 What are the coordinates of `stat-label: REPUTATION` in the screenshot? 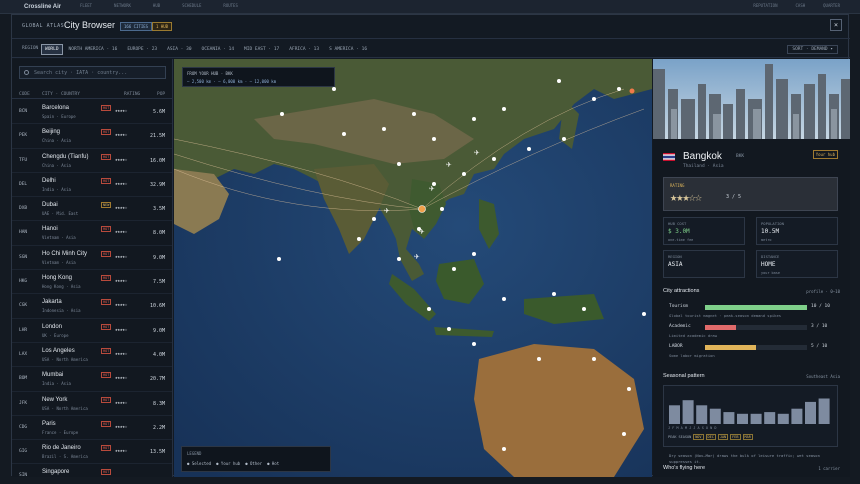 It's located at (765, 5).